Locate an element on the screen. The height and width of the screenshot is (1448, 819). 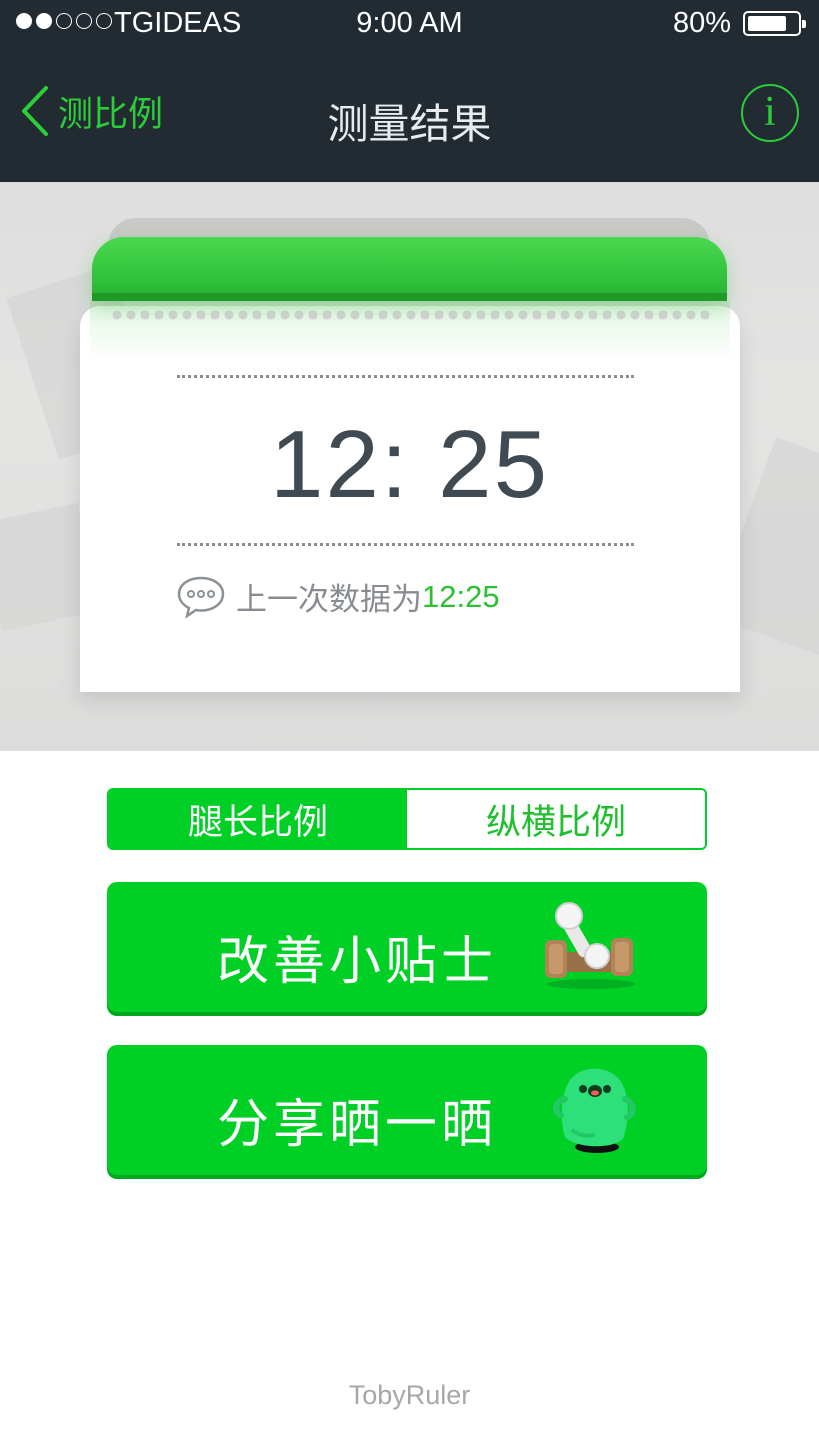
battery-percent: 80% is located at coordinates (701, 23).